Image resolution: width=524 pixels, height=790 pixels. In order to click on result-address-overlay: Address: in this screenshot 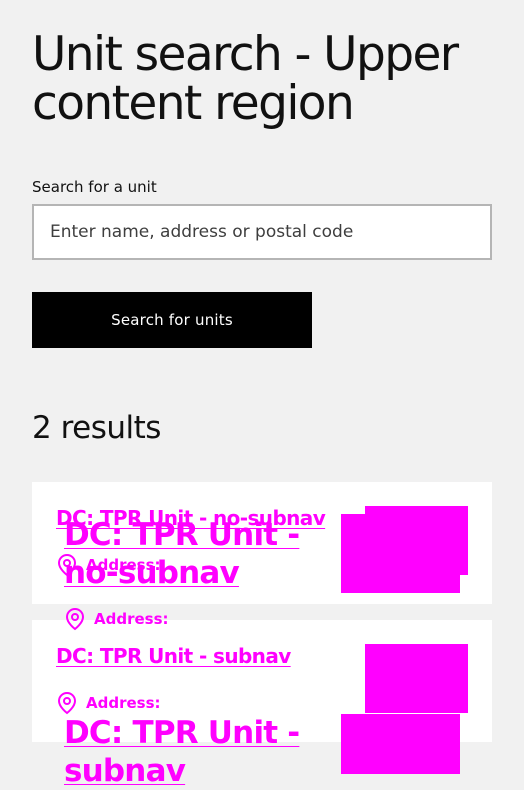, I will do `click(116, 619)`.